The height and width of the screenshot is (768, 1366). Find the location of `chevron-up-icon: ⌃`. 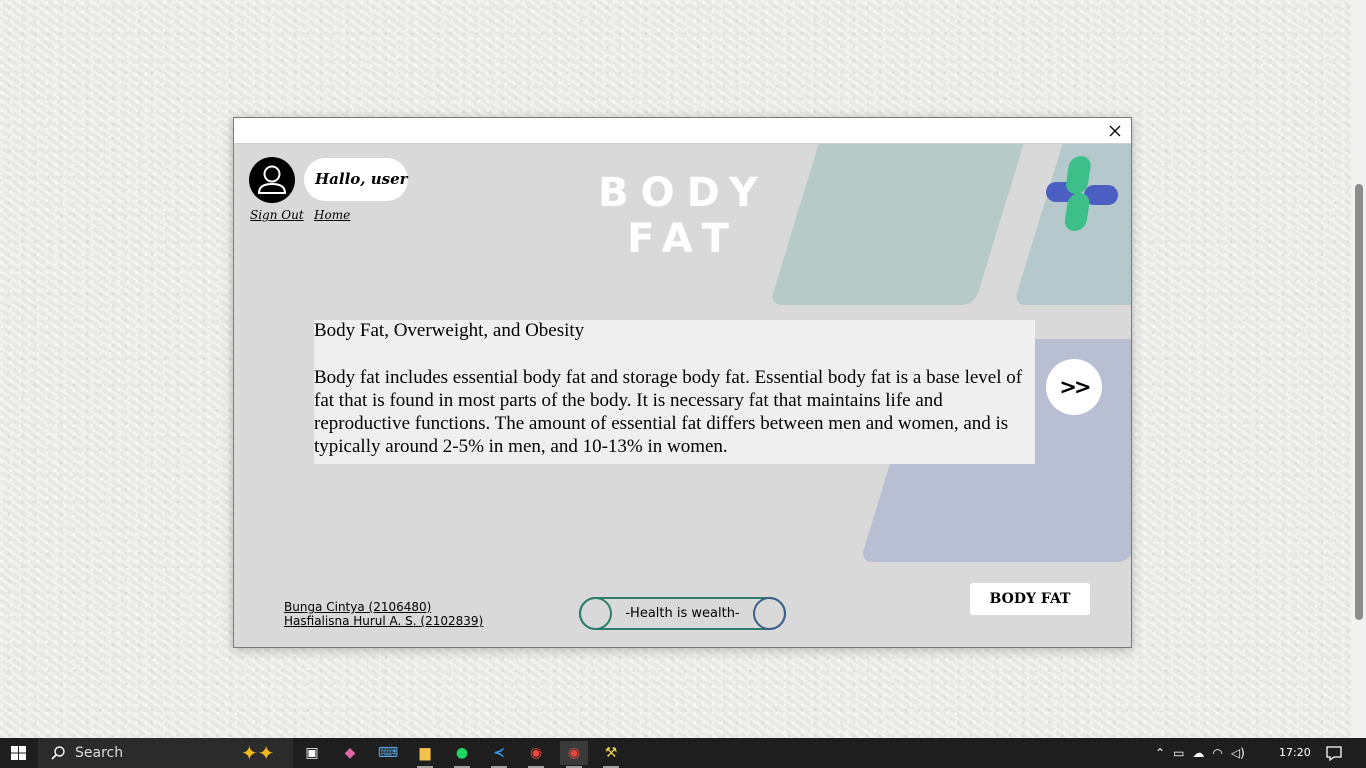

chevron-up-icon: ⌃ is located at coordinates (1160, 753).